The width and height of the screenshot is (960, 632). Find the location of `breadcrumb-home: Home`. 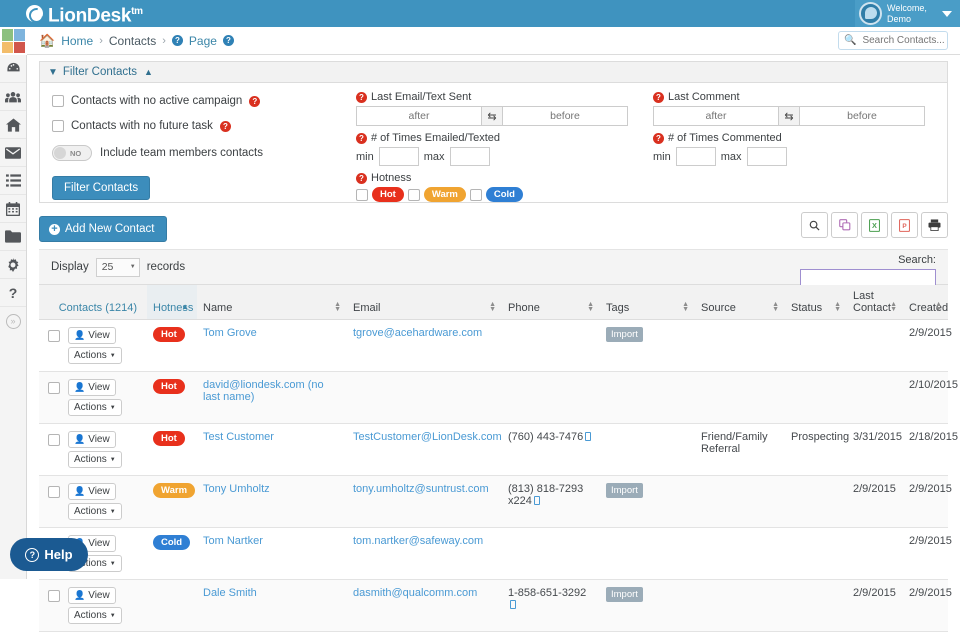

breadcrumb-home: Home is located at coordinates (77, 41).